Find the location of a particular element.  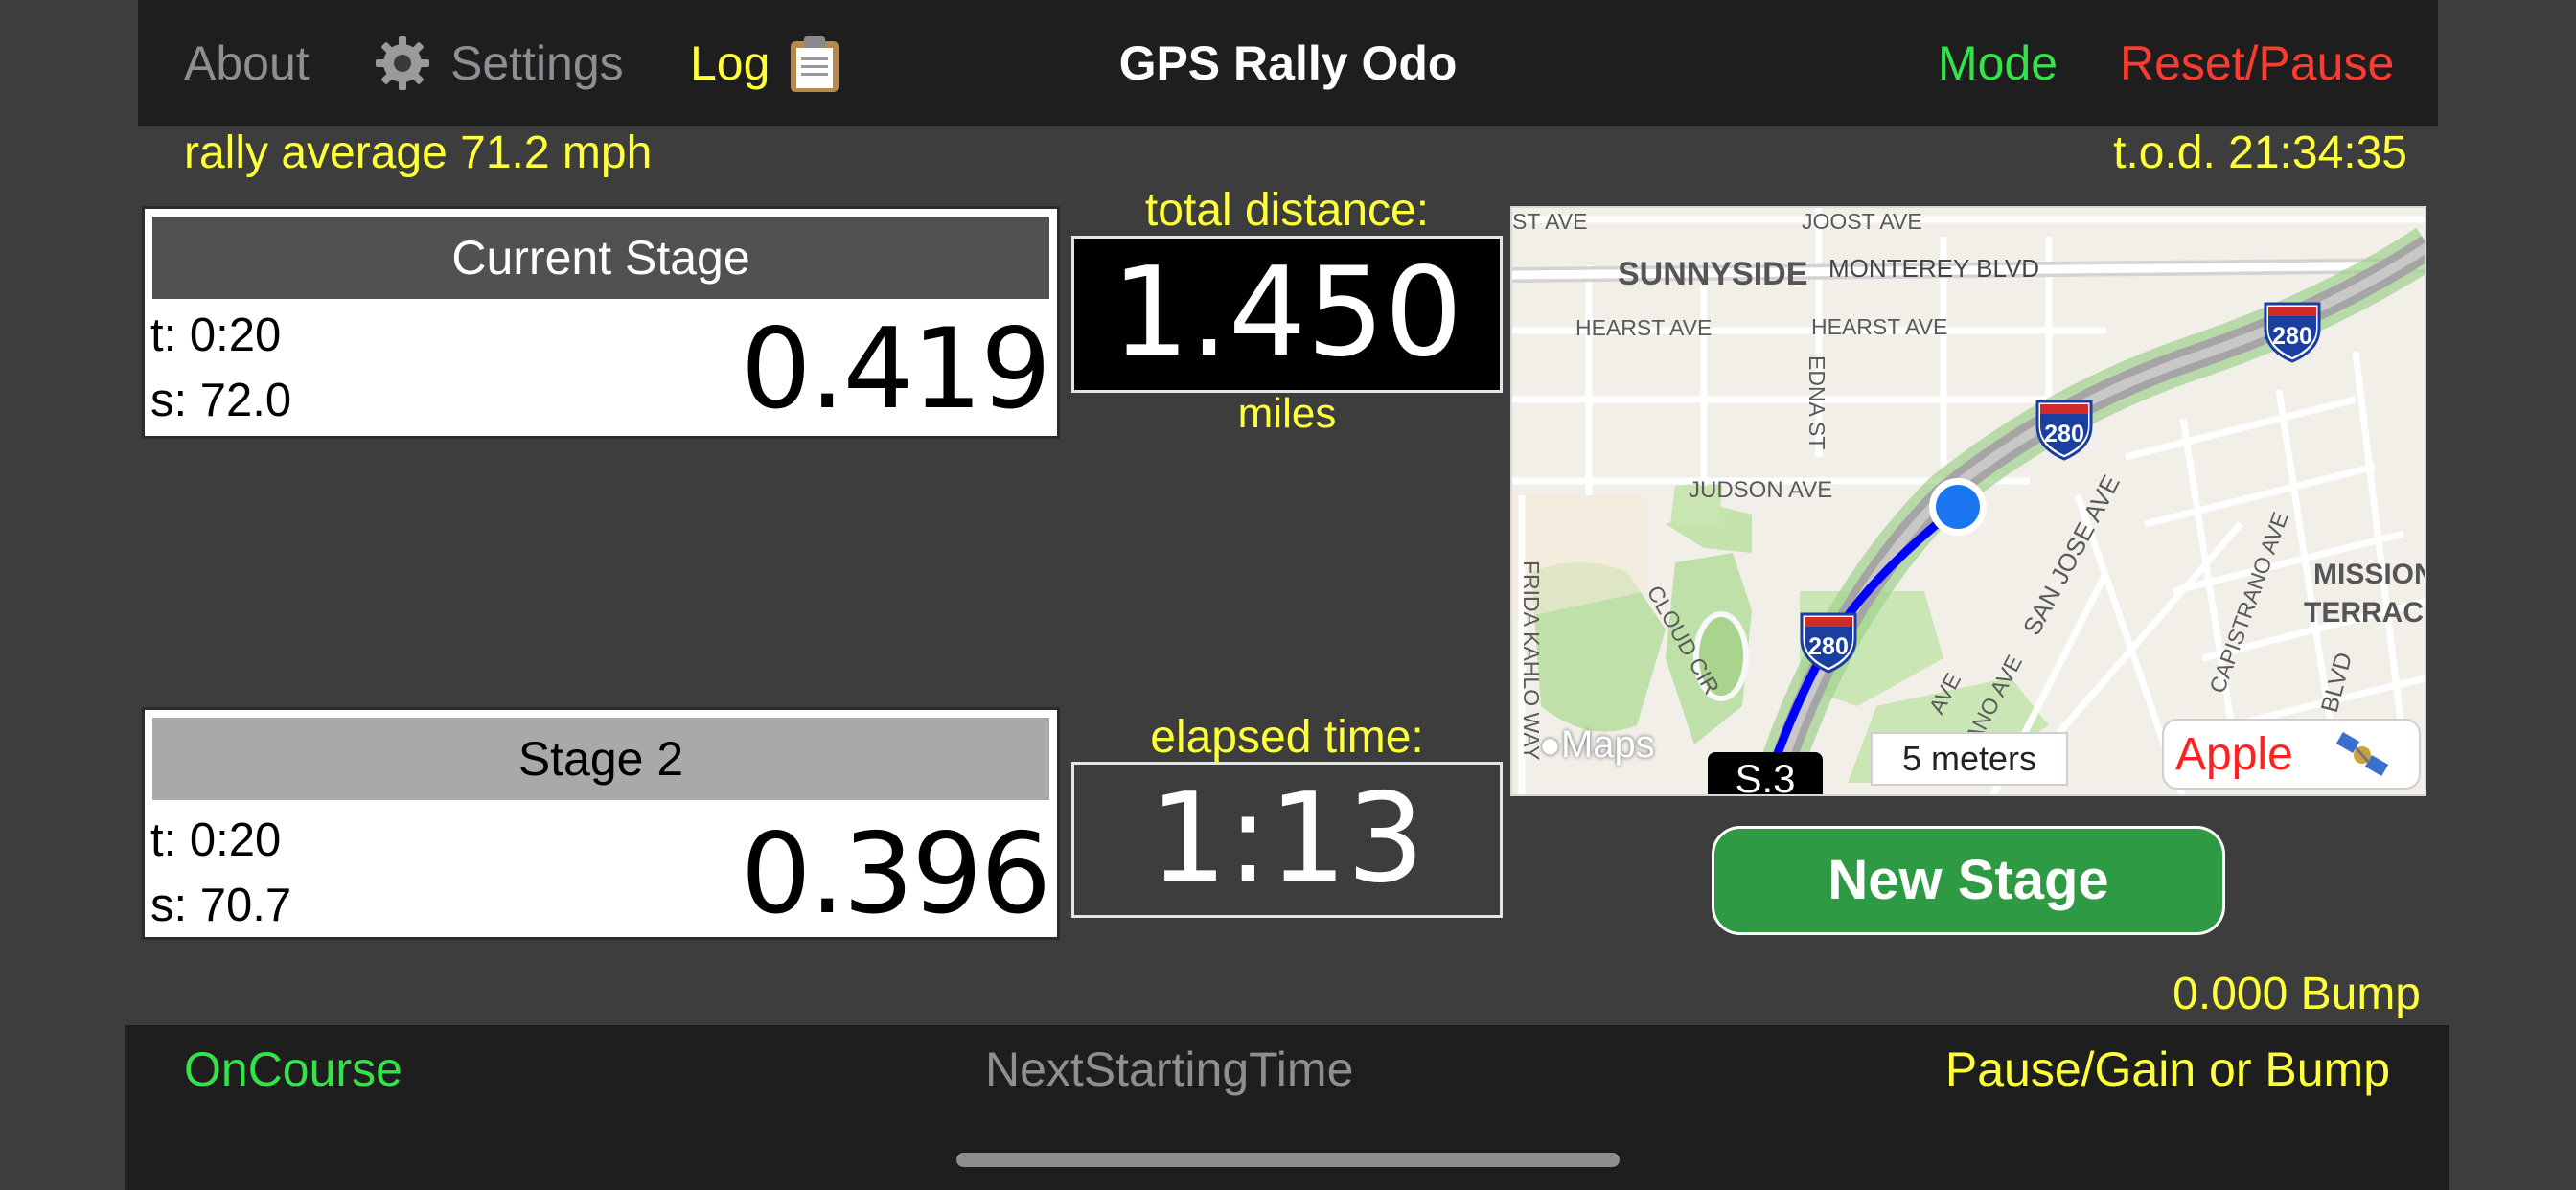

current-stage-time: t: 0:20 is located at coordinates (216, 335).